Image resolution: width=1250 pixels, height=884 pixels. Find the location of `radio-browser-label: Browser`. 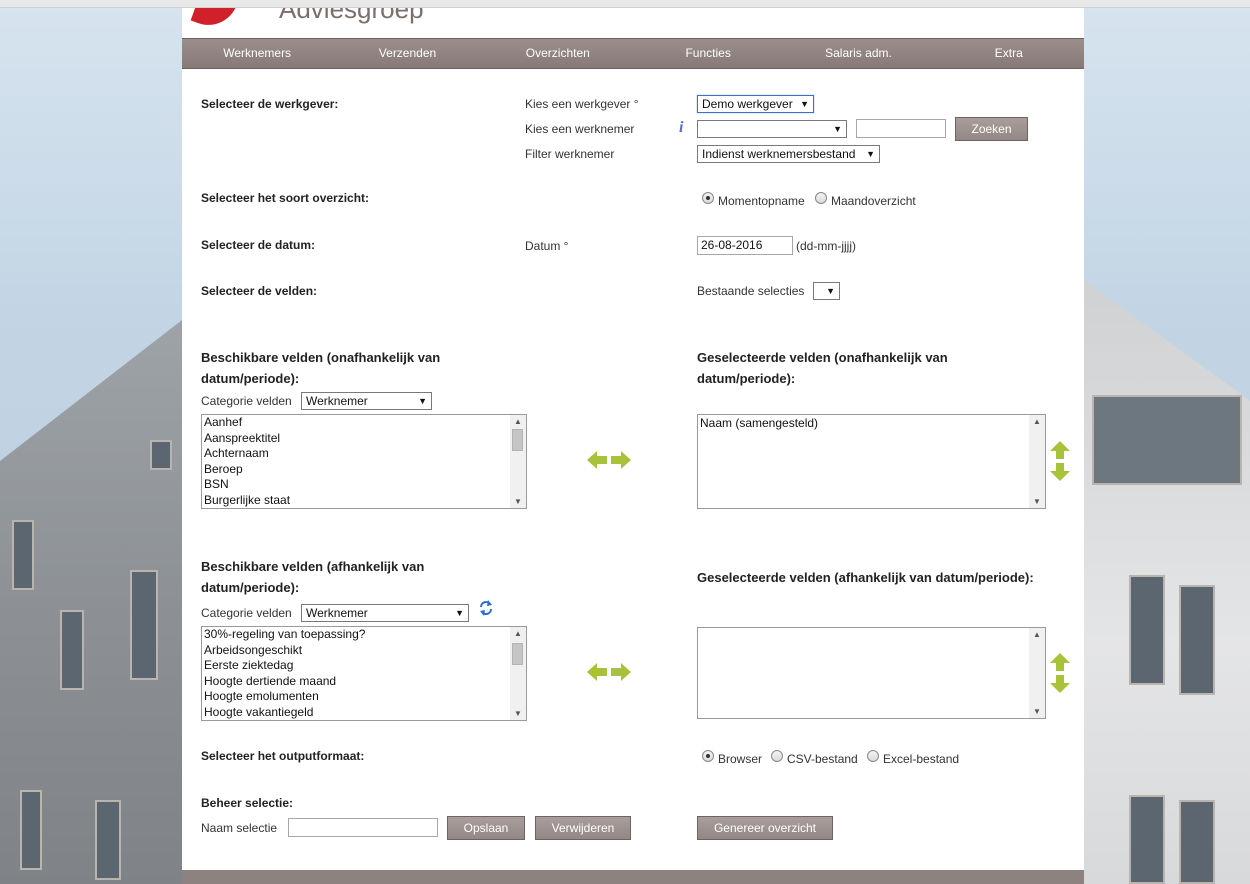

radio-browser-label: Browser is located at coordinates (740, 759).